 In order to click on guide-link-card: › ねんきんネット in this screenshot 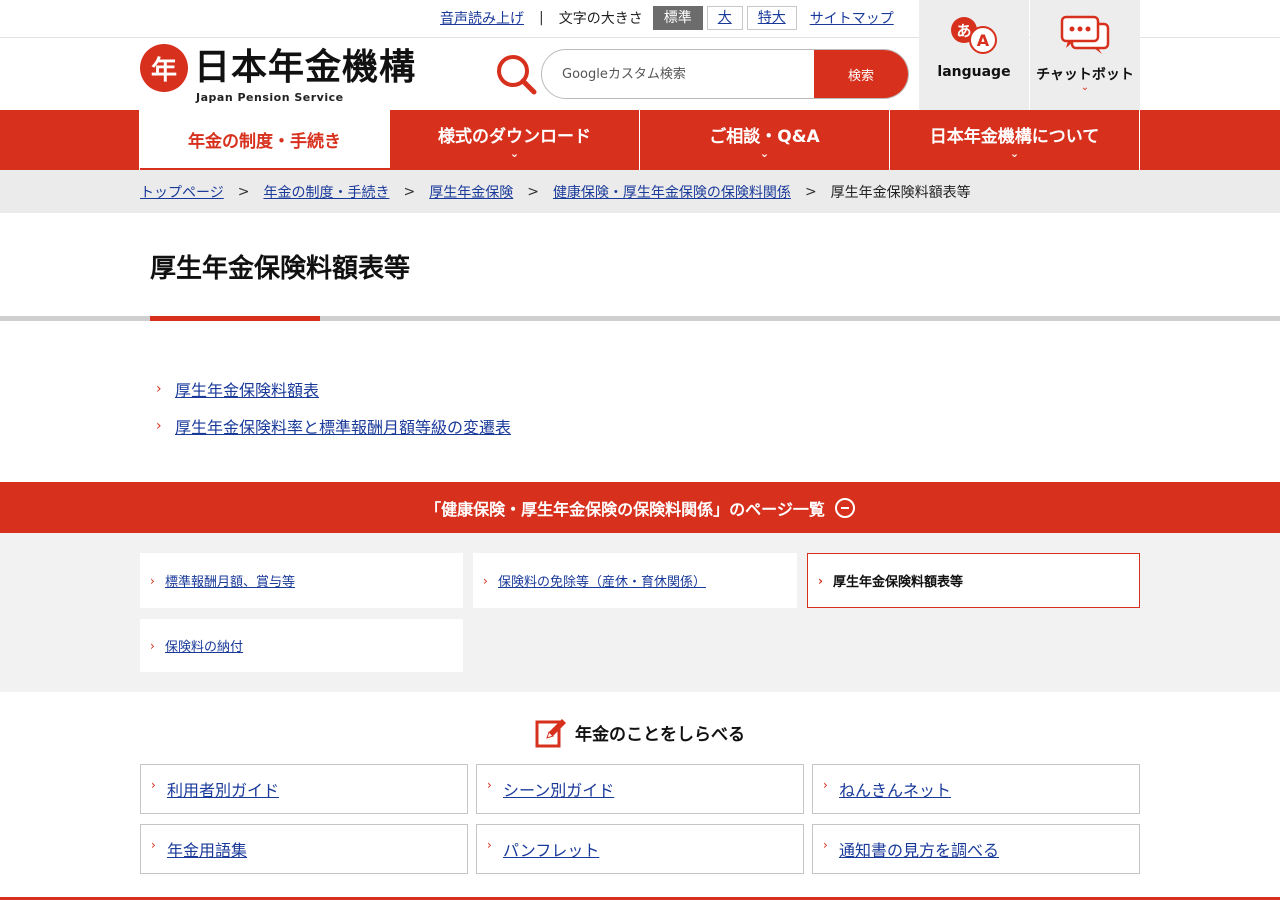, I will do `click(976, 789)`.